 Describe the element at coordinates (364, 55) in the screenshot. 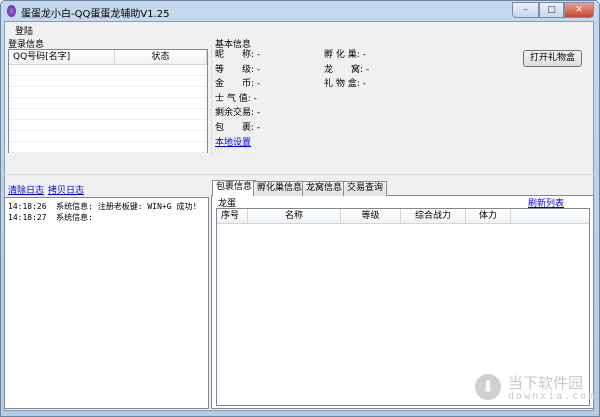

I see `hatchery-value: -` at that location.